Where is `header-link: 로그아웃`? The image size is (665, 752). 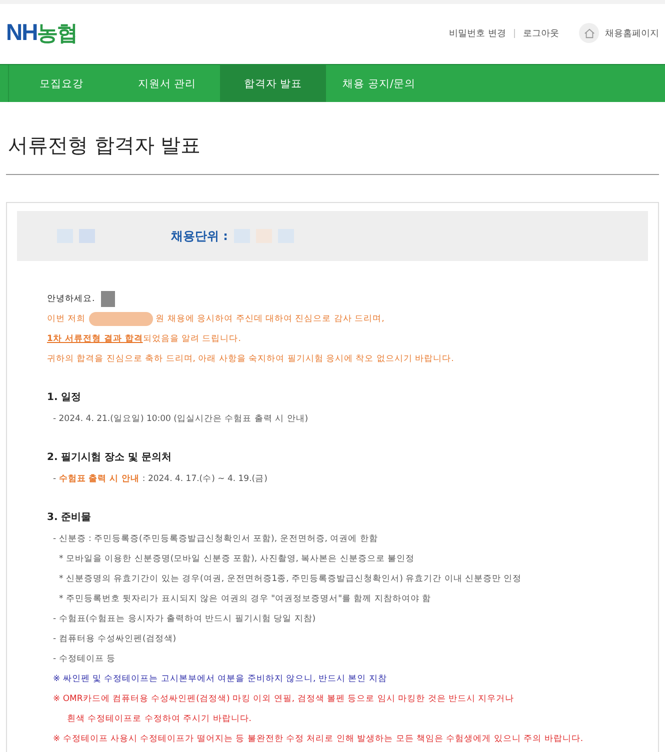
header-link: 로그아웃 is located at coordinates (541, 33).